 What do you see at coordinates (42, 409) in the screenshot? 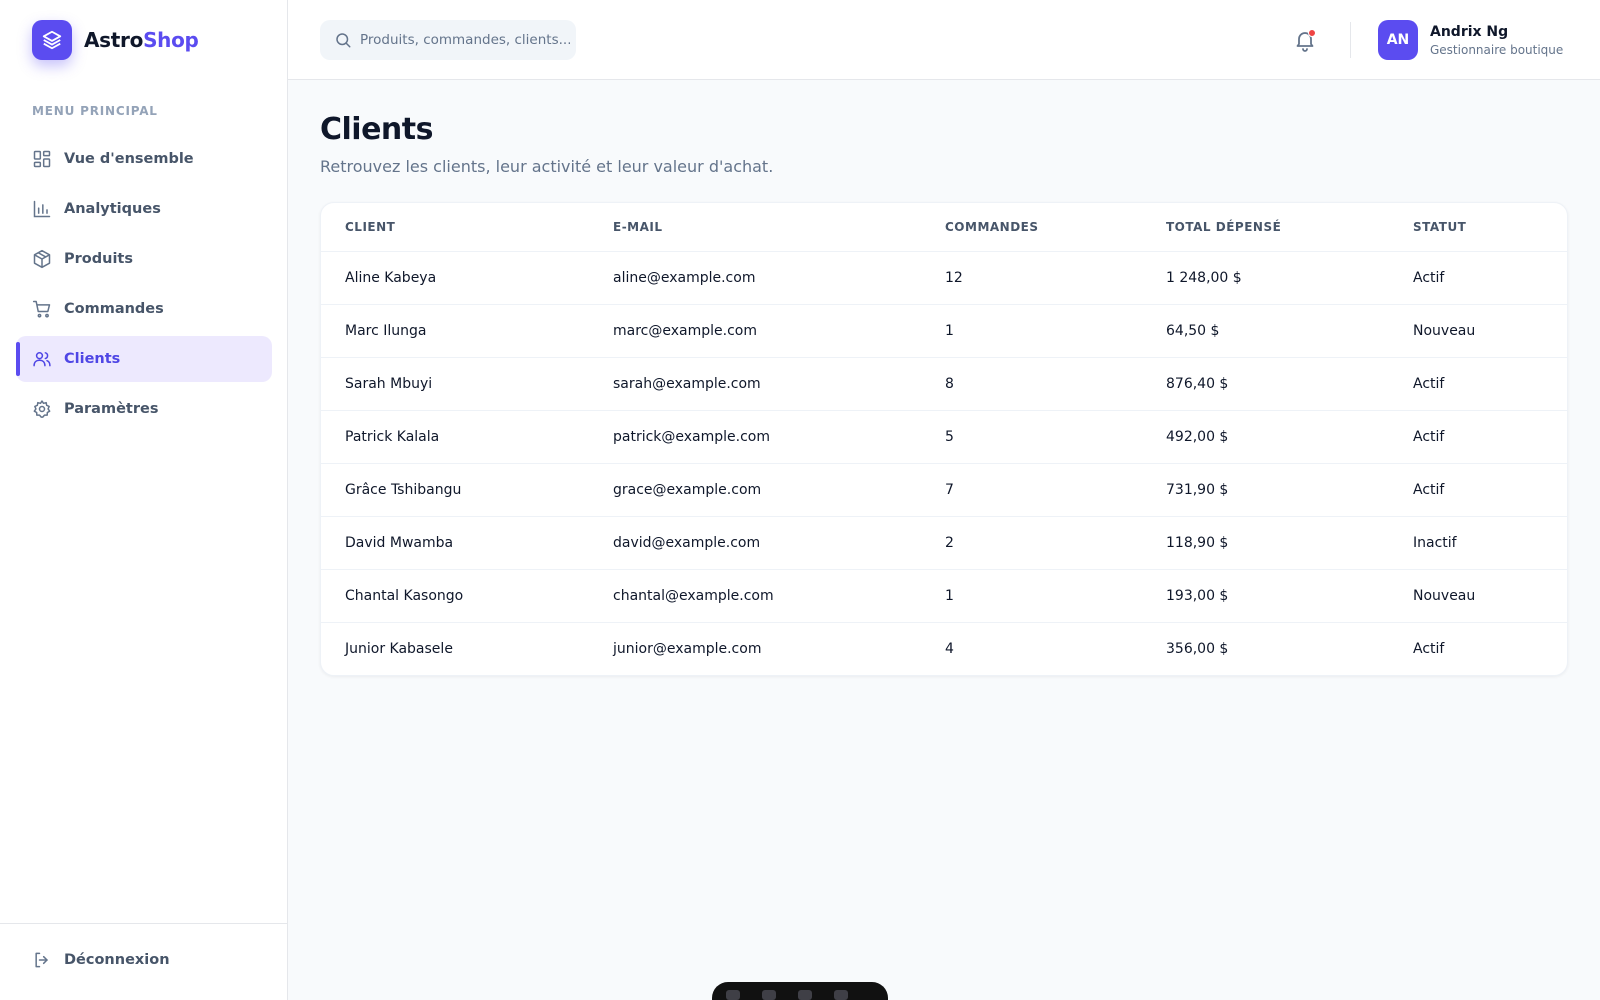
I see `gear-icon` at bounding box center [42, 409].